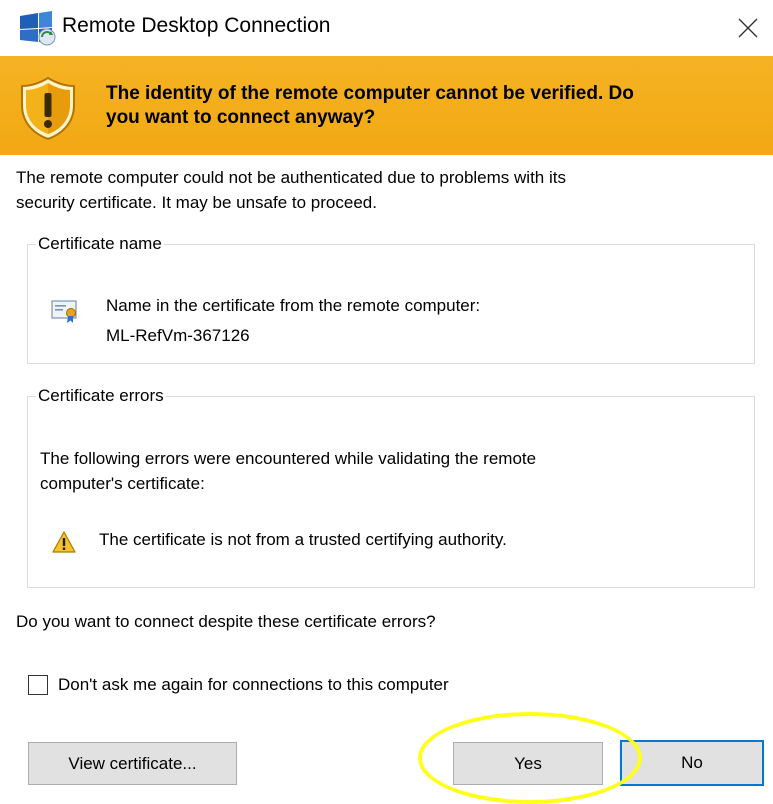  Describe the element at coordinates (122, 483) in the screenshot. I see `errors-intro-line-2: computer's certificate:` at that location.